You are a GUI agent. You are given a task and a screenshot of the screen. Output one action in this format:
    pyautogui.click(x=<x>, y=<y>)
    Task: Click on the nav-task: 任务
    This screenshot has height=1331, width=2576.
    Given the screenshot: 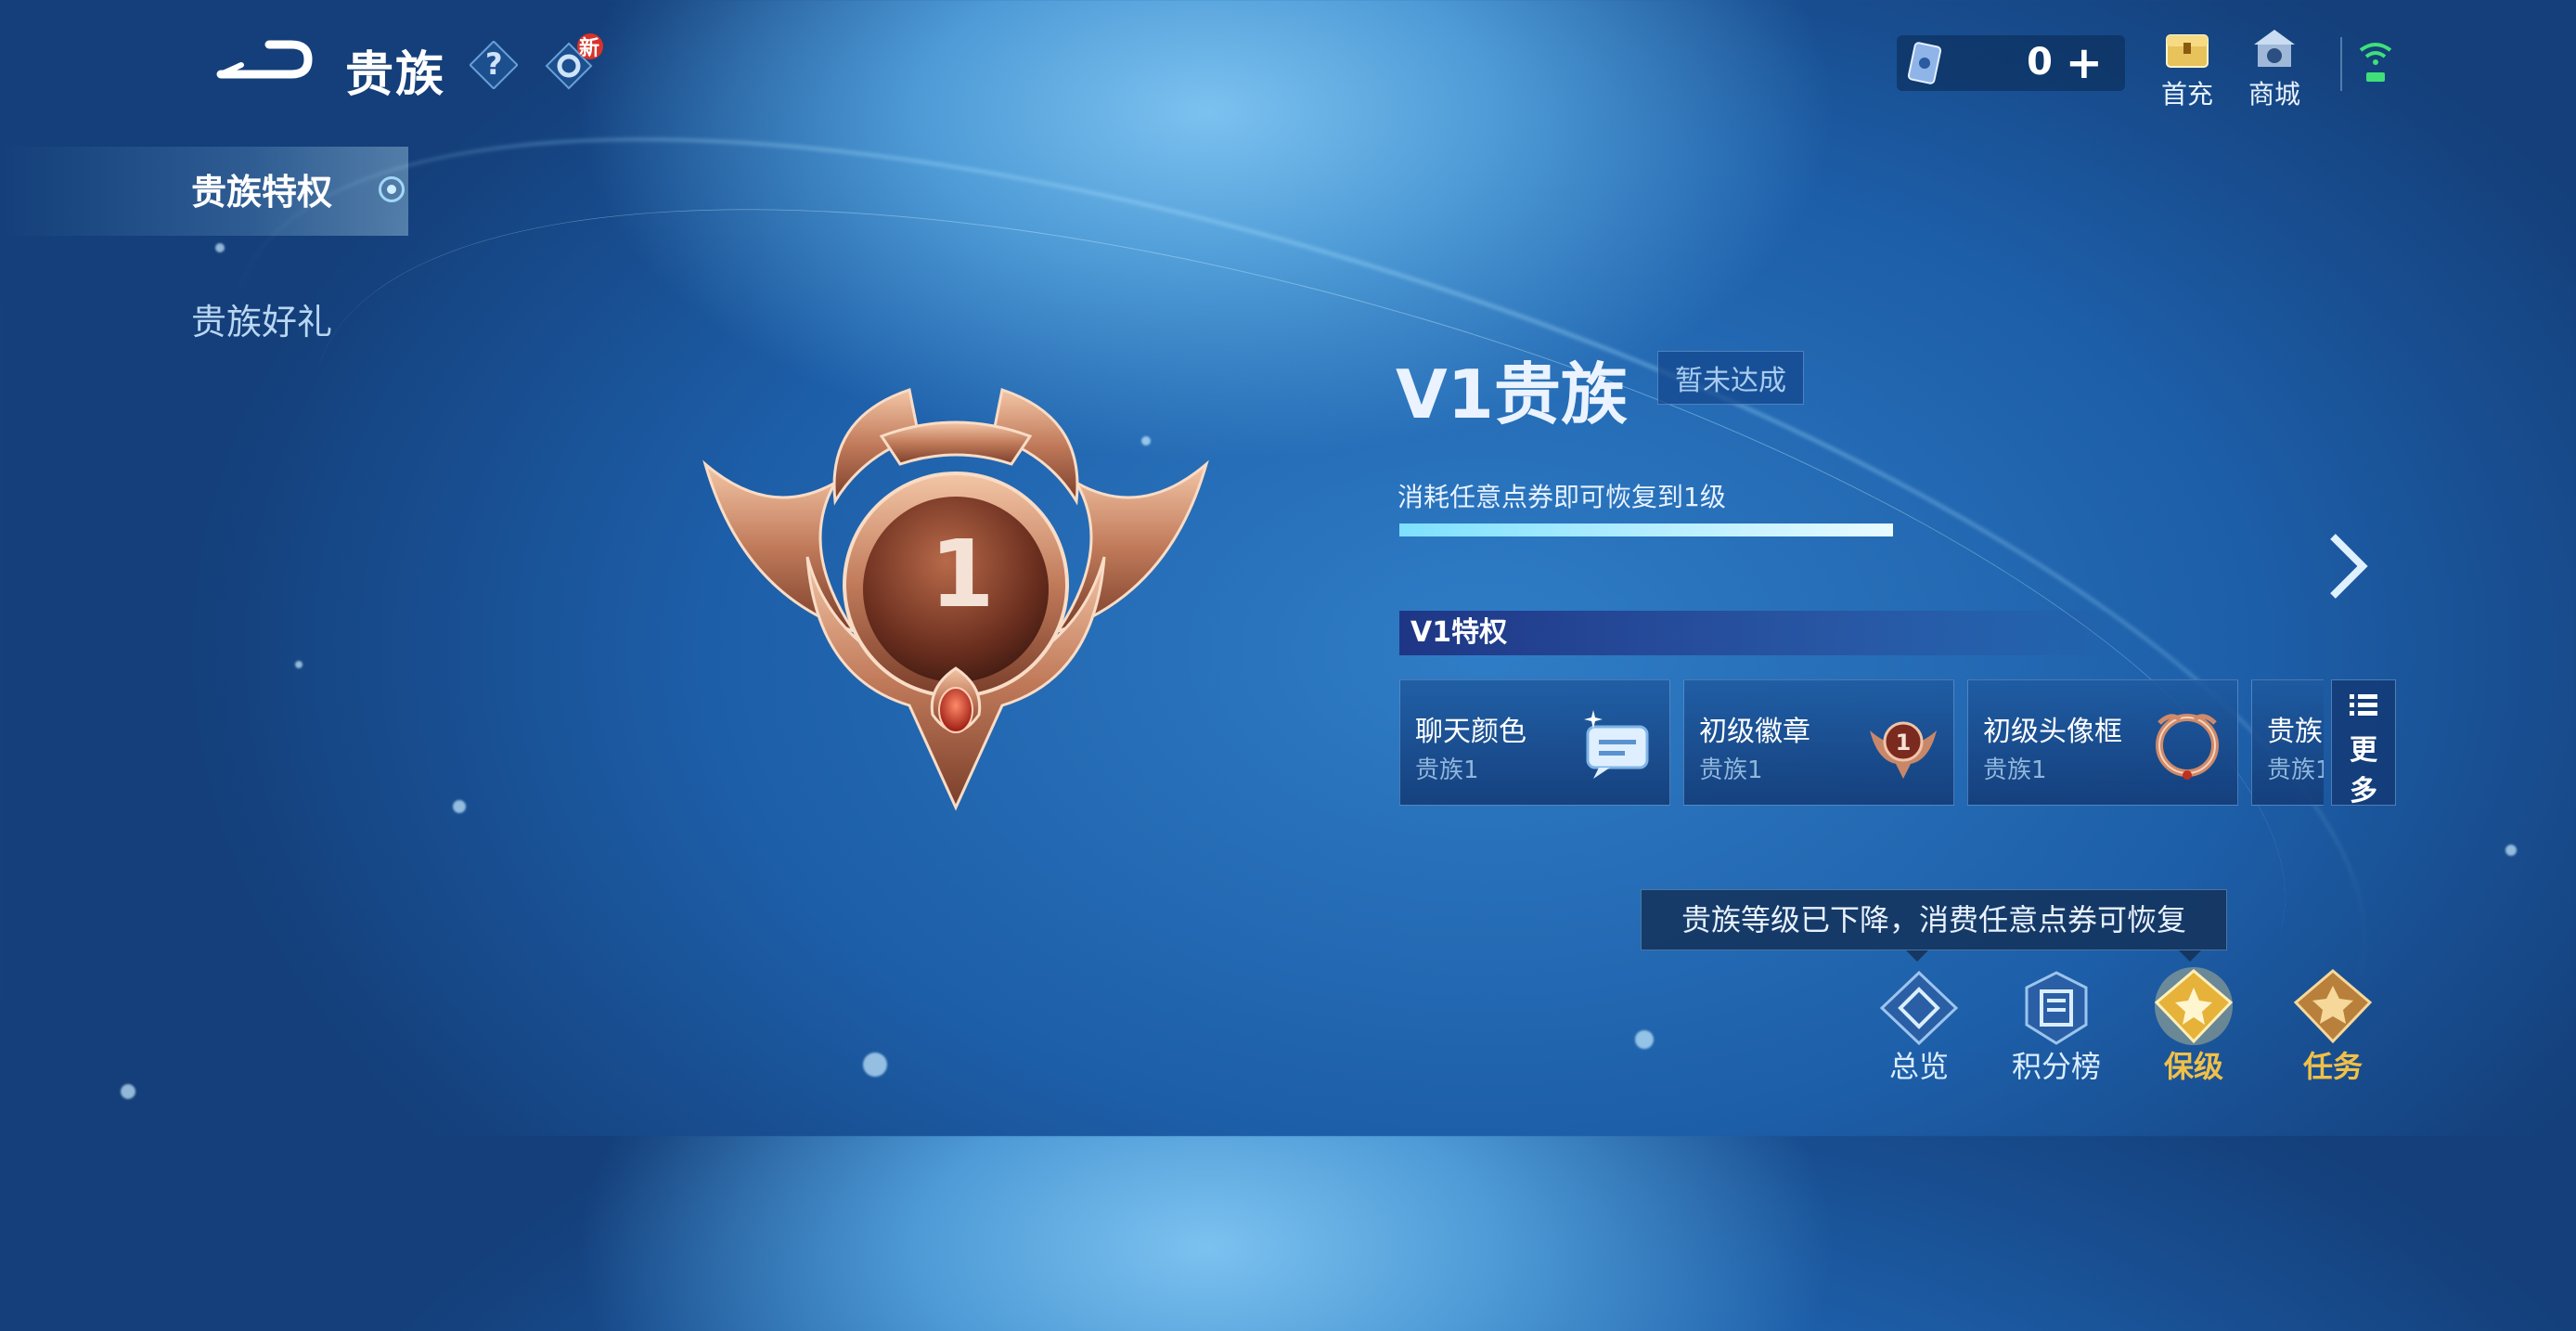 What is the action you would take?
    pyautogui.click(x=2333, y=1025)
    